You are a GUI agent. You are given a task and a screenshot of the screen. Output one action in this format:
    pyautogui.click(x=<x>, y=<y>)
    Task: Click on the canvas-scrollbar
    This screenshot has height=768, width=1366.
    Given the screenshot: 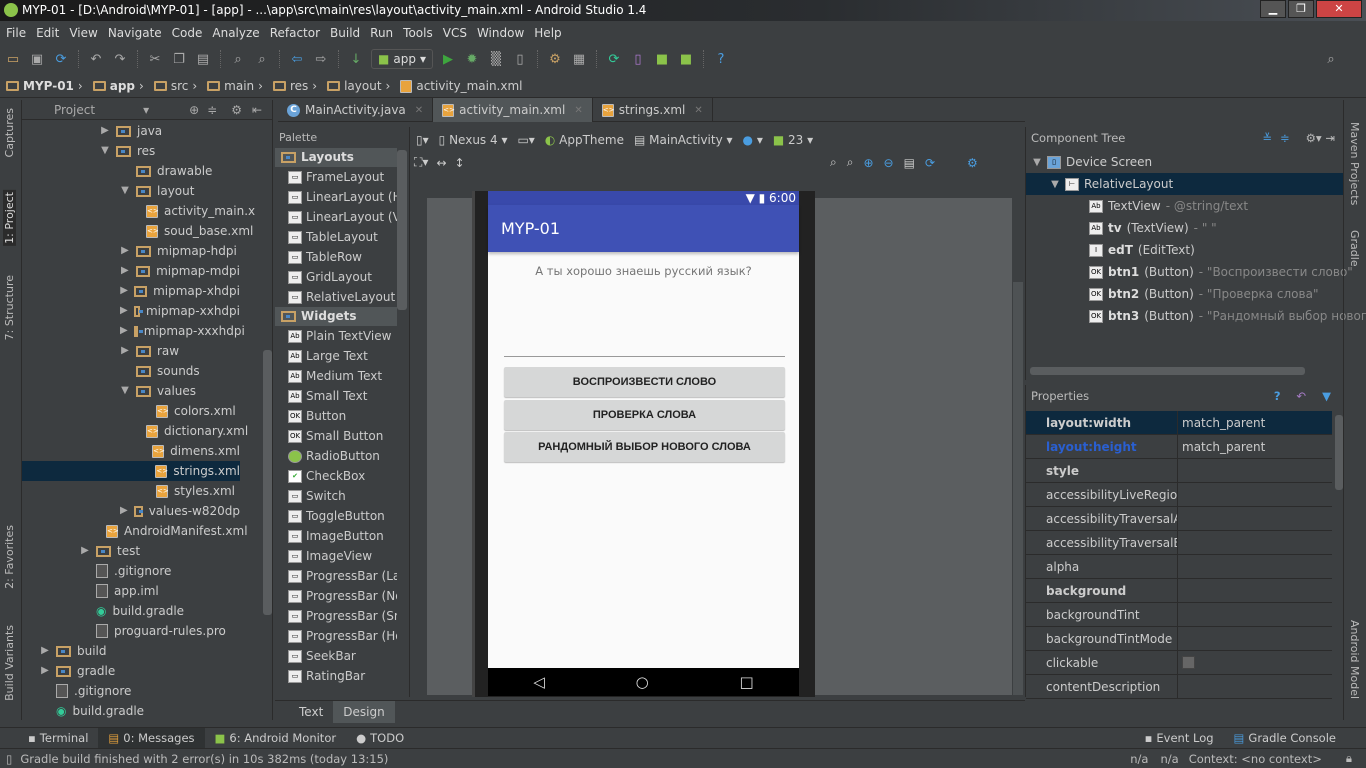 What is the action you would take?
    pyautogui.click(x=1018, y=488)
    